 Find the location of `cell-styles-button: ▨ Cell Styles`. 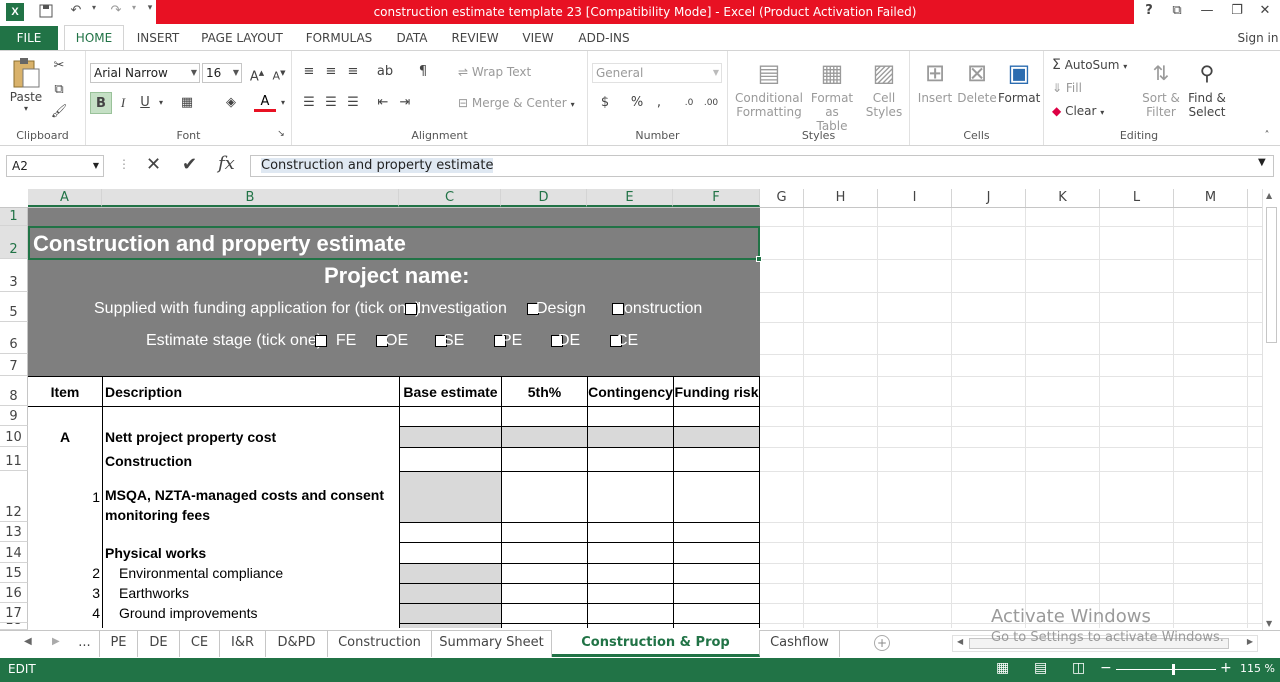

cell-styles-button: ▨ Cell Styles is located at coordinates (884, 87).